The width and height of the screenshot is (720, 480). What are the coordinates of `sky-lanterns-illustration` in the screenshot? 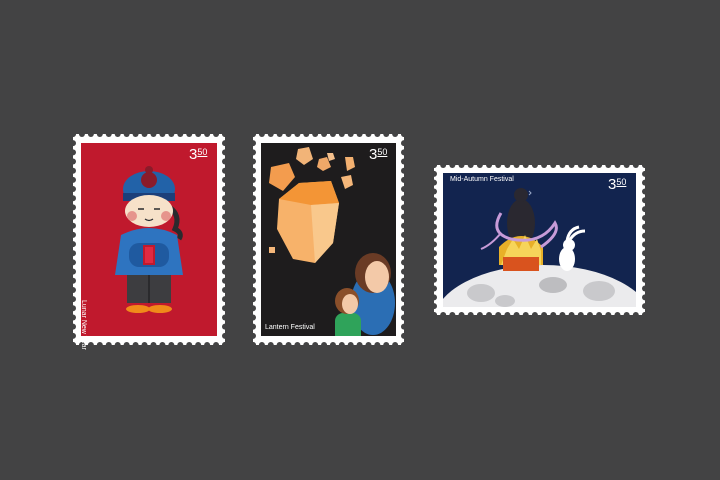 It's located at (332, 241).